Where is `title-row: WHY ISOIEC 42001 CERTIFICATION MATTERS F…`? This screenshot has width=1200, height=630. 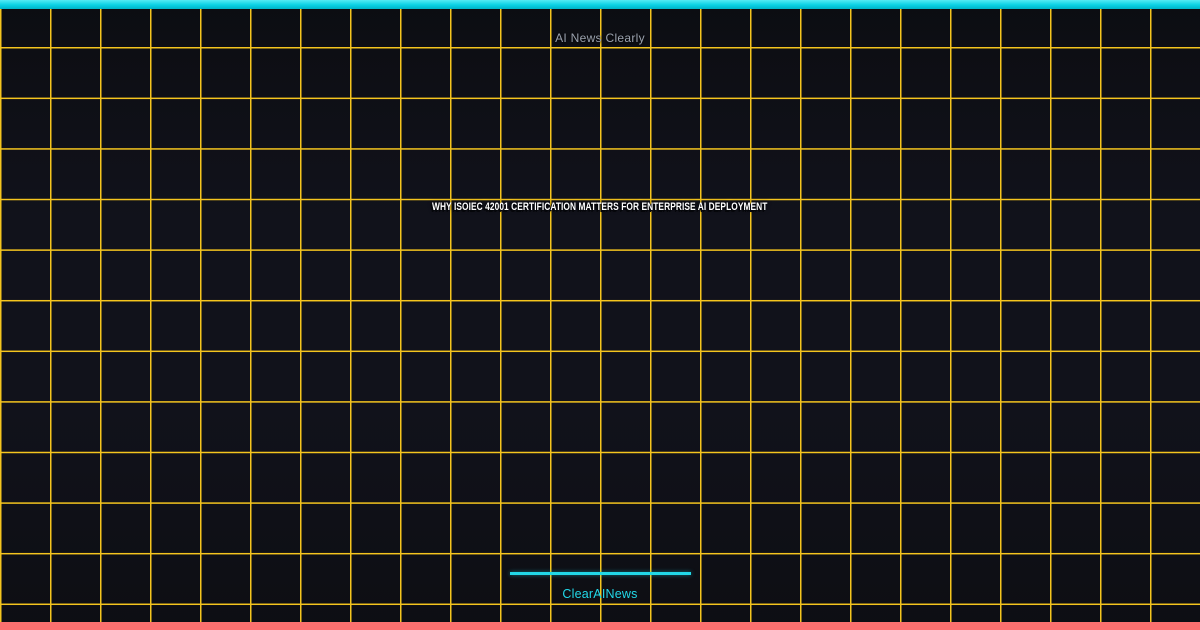
title-row: WHY ISOIEC 42001 CERTIFICATION MATTERS F… is located at coordinates (600, 207).